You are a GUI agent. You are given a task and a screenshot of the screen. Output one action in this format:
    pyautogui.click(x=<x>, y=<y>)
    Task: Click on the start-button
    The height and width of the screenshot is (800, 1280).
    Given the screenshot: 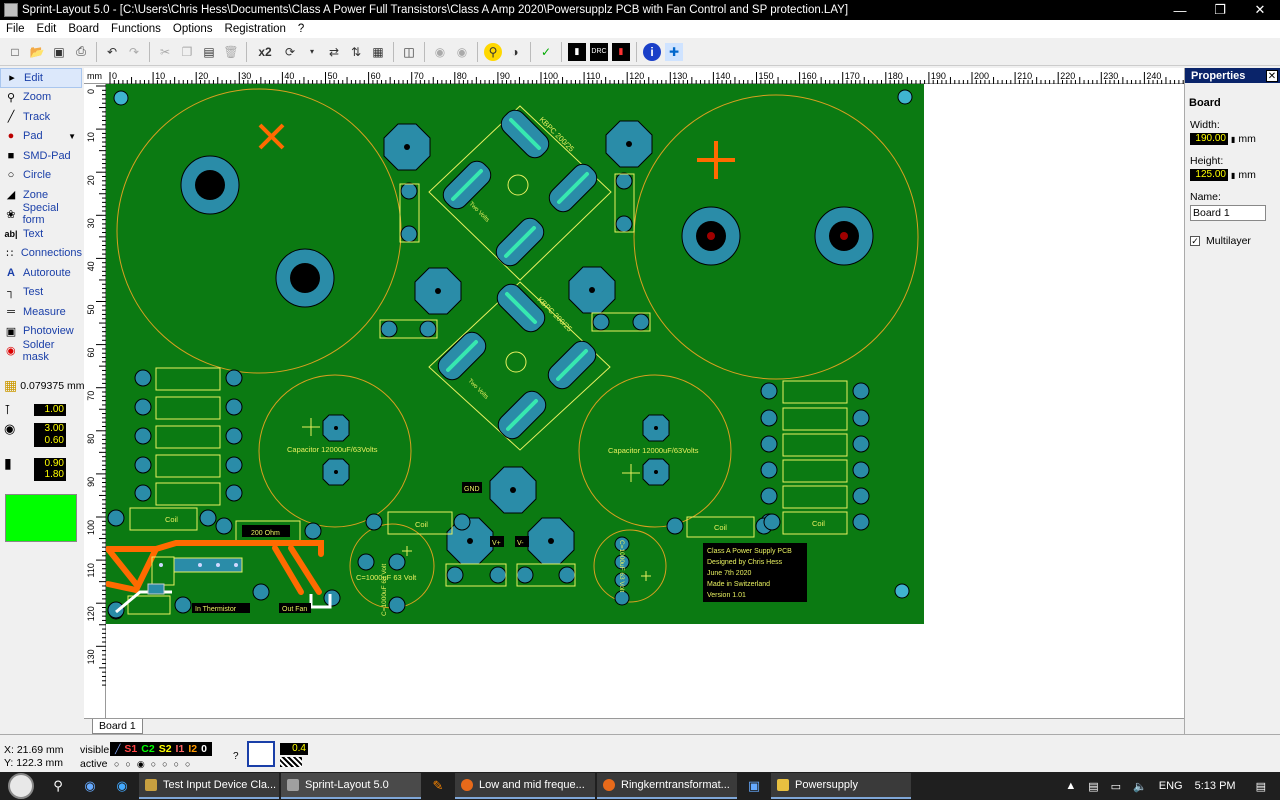 What is the action you would take?
    pyautogui.click(x=21, y=786)
    